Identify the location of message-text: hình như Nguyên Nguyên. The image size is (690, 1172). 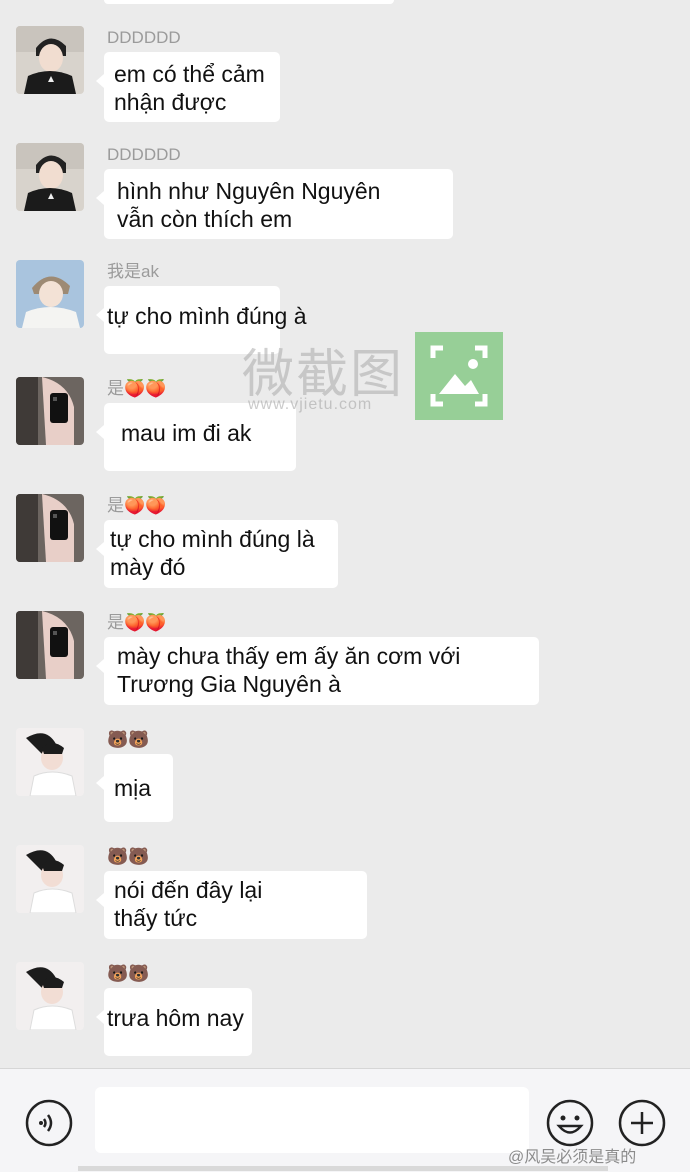
(249, 191).